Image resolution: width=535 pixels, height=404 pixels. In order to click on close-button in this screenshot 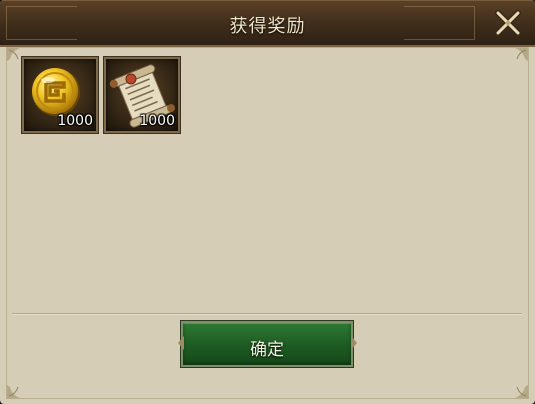, I will do `click(508, 23)`.